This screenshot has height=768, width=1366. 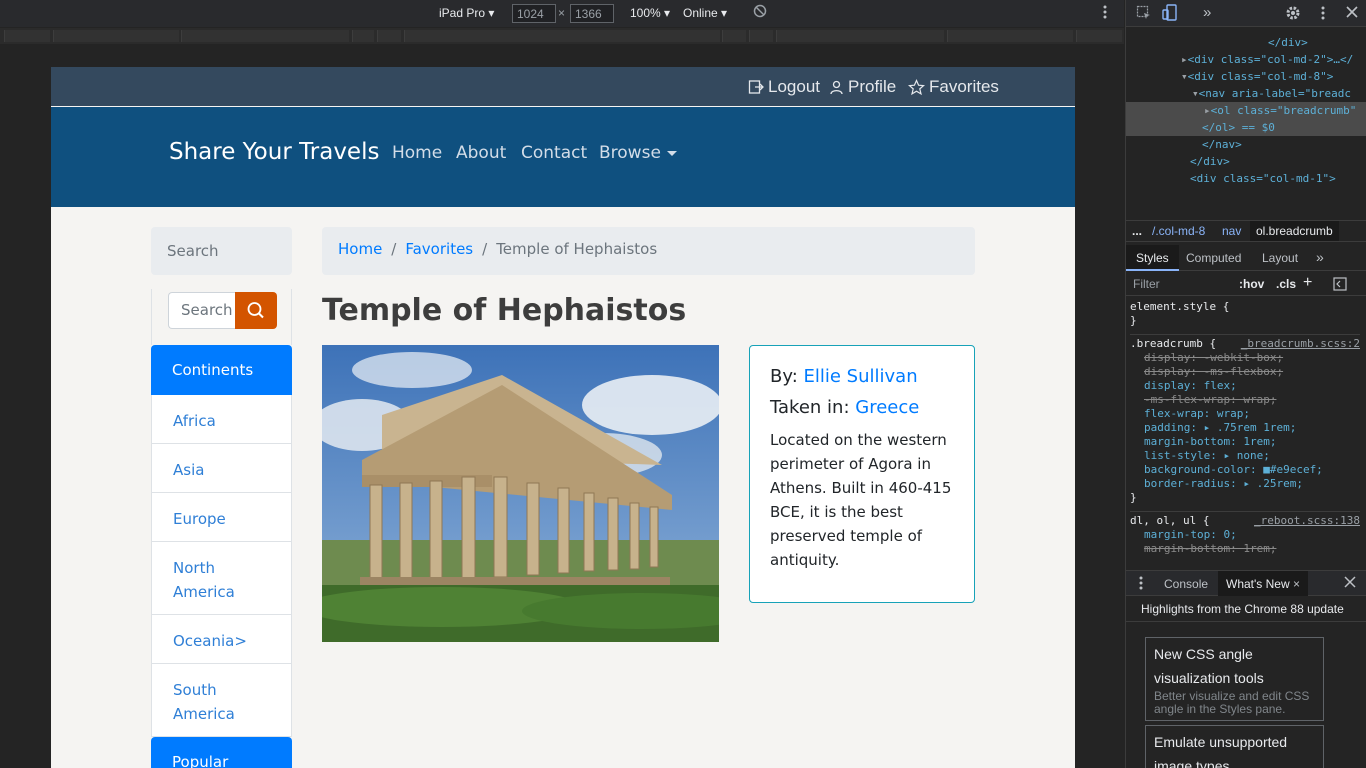 What do you see at coordinates (1221, 751) in the screenshot?
I see `card-title: Emulate unsupported image types` at bounding box center [1221, 751].